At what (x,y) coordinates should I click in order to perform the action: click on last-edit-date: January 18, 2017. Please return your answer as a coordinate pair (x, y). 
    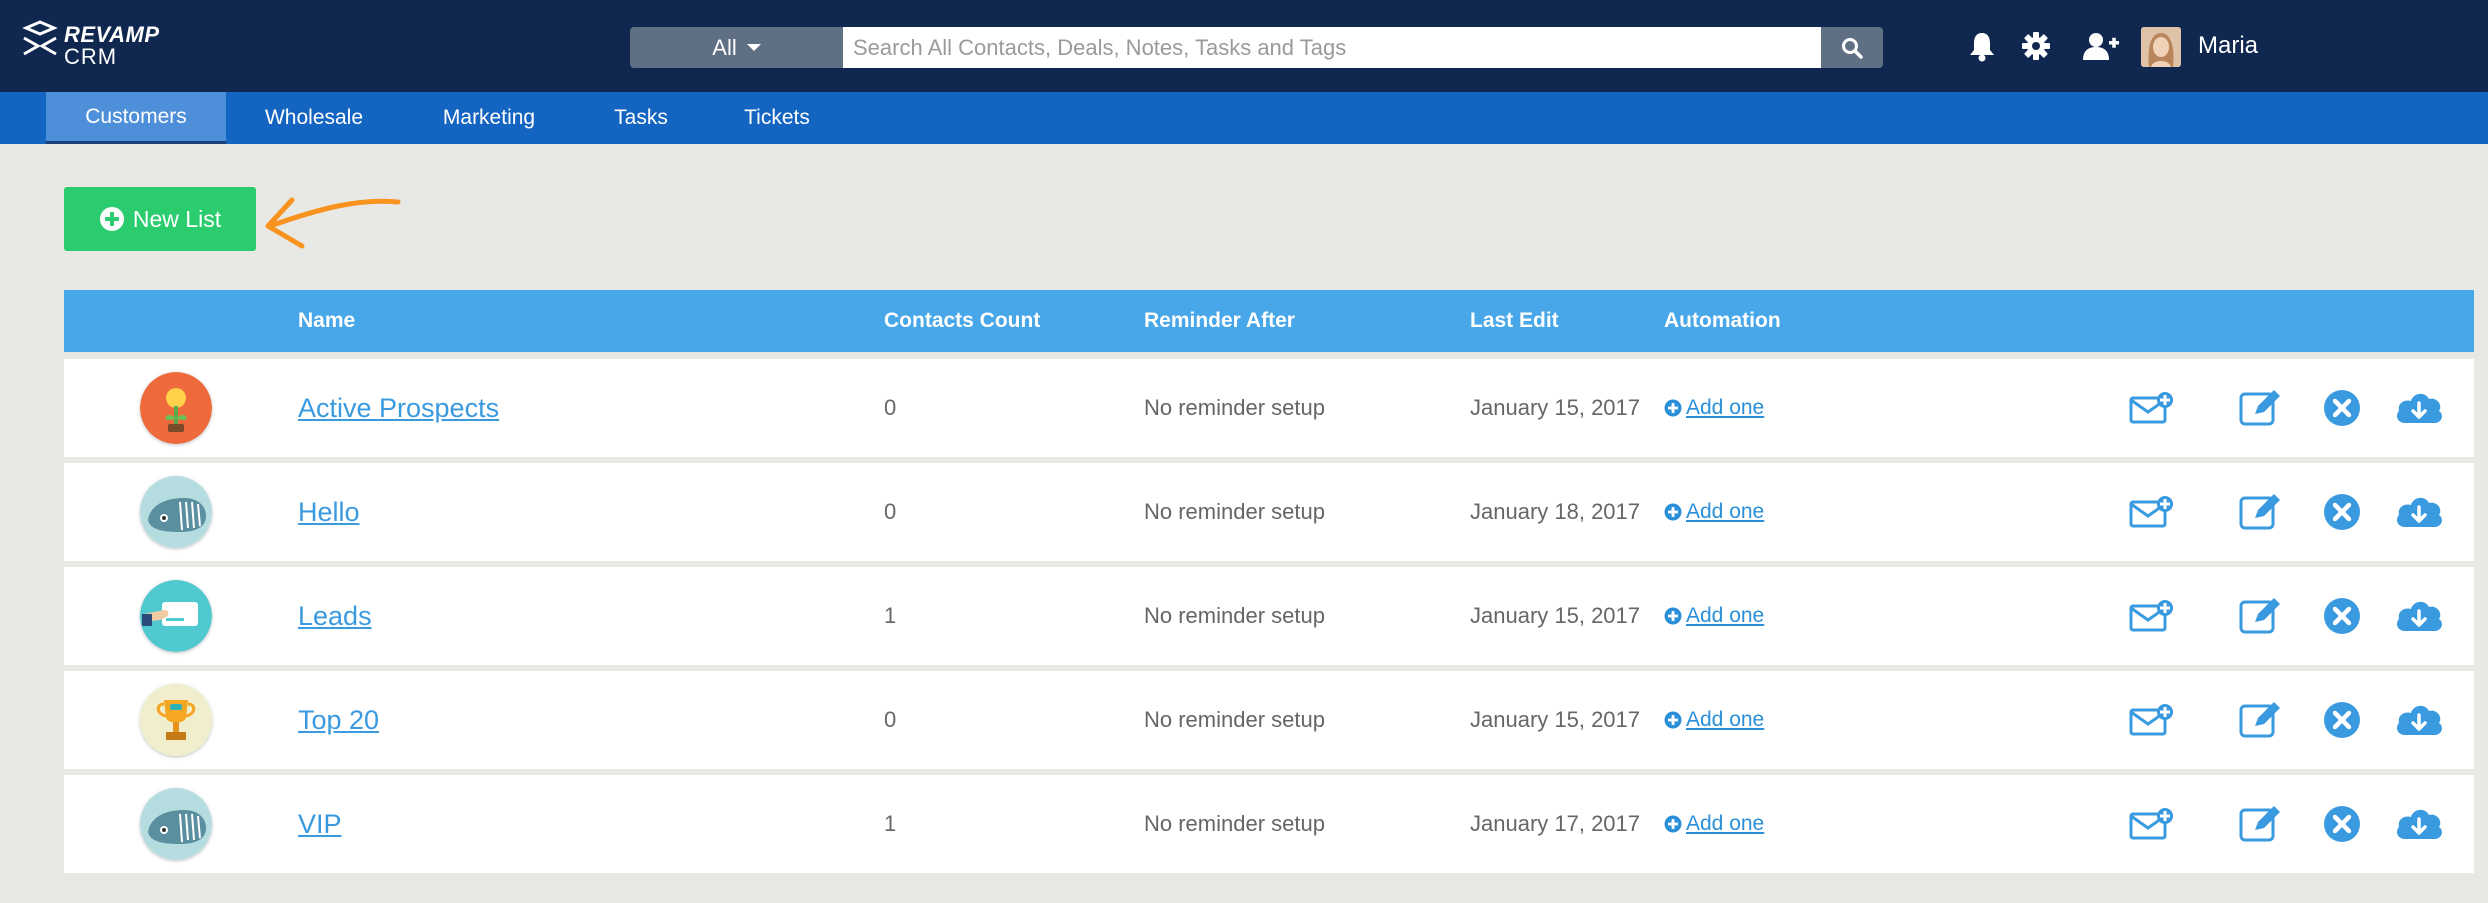
    Looking at the image, I should click on (1555, 511).